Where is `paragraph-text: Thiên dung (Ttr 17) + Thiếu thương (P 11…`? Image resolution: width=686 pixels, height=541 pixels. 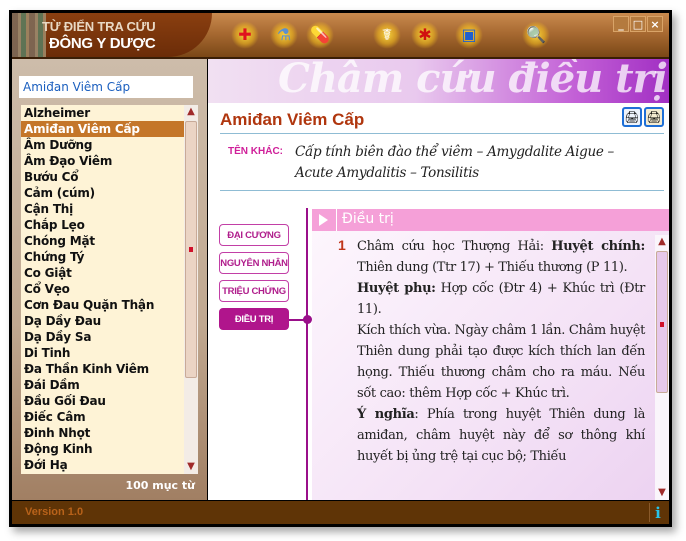 paragraph-text: Thiên dung (Ttr 17) + Thiếu thương (P 11… is located at coordinates (492, 267).